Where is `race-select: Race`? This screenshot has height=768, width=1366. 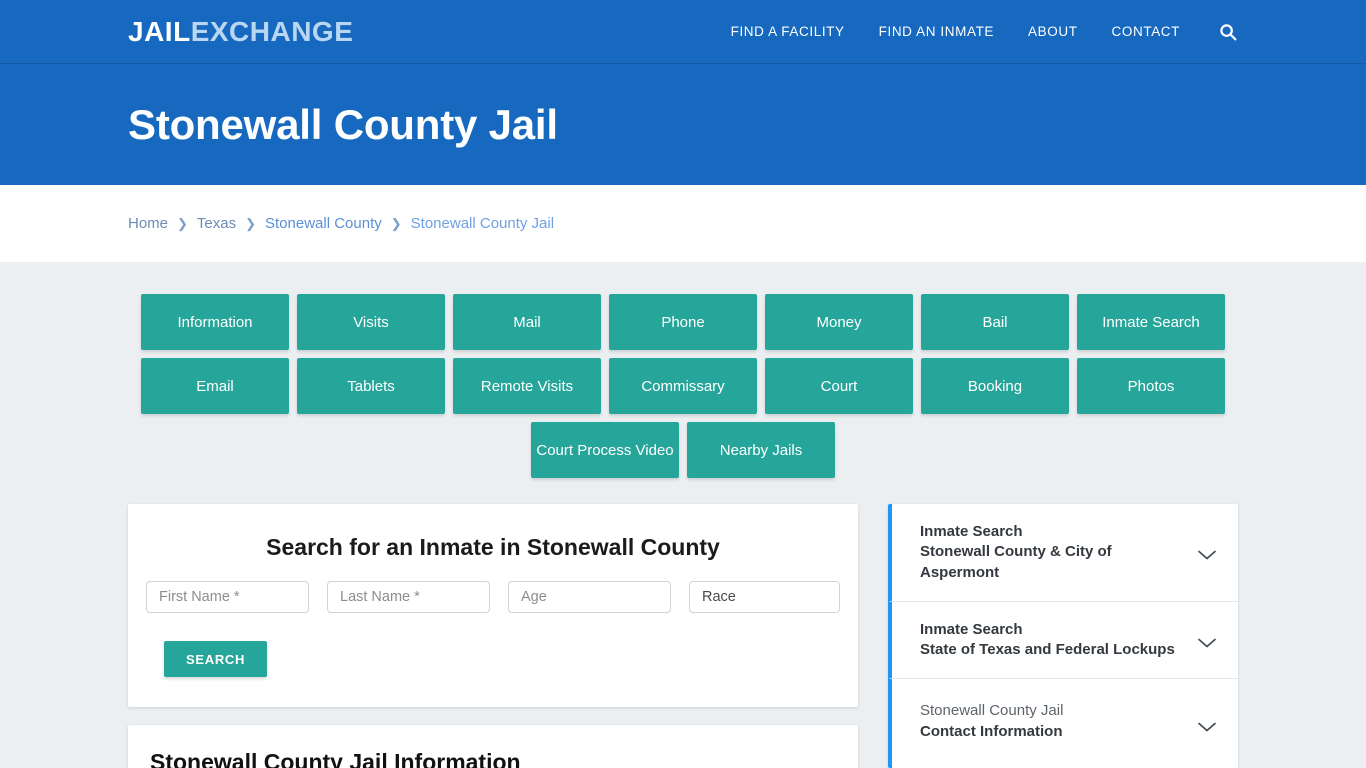 race-select: Race is located at coordinates (764, 597).